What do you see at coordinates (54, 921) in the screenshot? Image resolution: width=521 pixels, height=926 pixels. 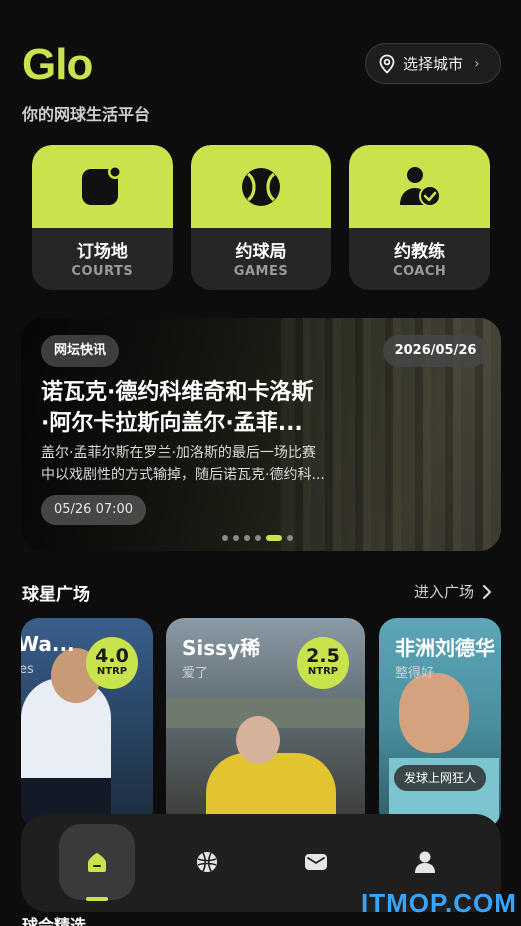 I see `section-title-clubs: 球会精选` at bounding box center [54, 921].